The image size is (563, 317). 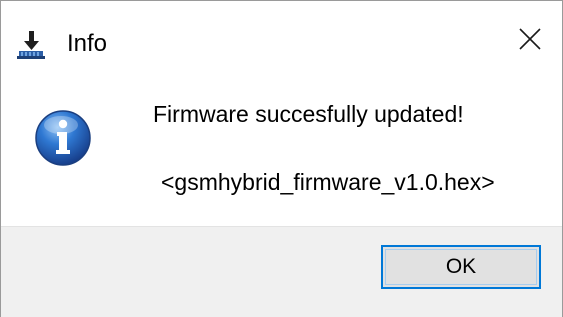 What do you see at coordinates (31, 45) in the screenshot?
I see `flash-tool-icon` at bounding box center [31, 45].